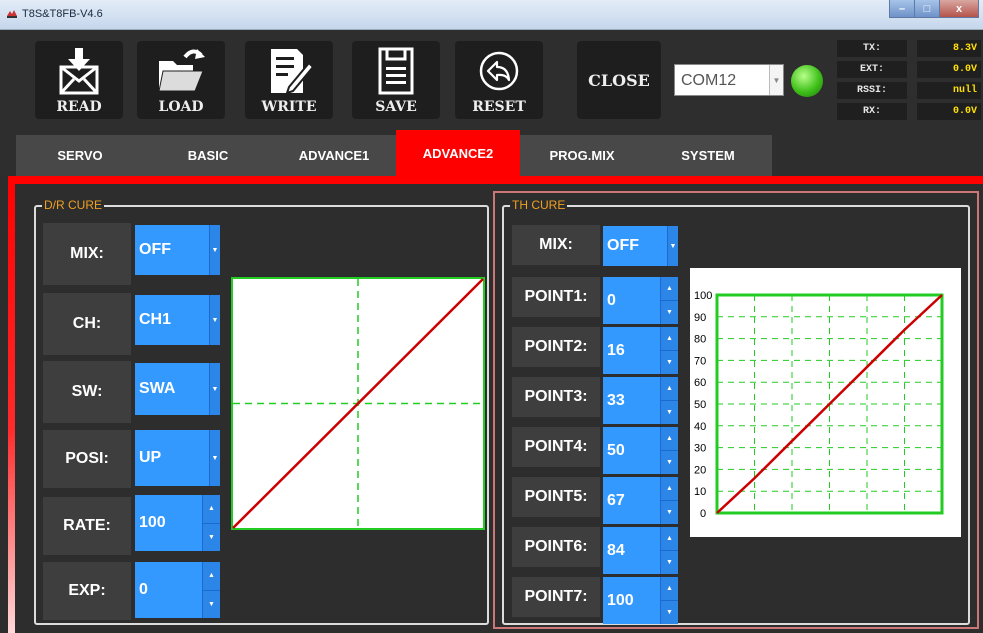 The image size is (983, 633). Describe the element at coordinates (700, 318) in the screenshot. I see `y-tick-label: 90` at that location.